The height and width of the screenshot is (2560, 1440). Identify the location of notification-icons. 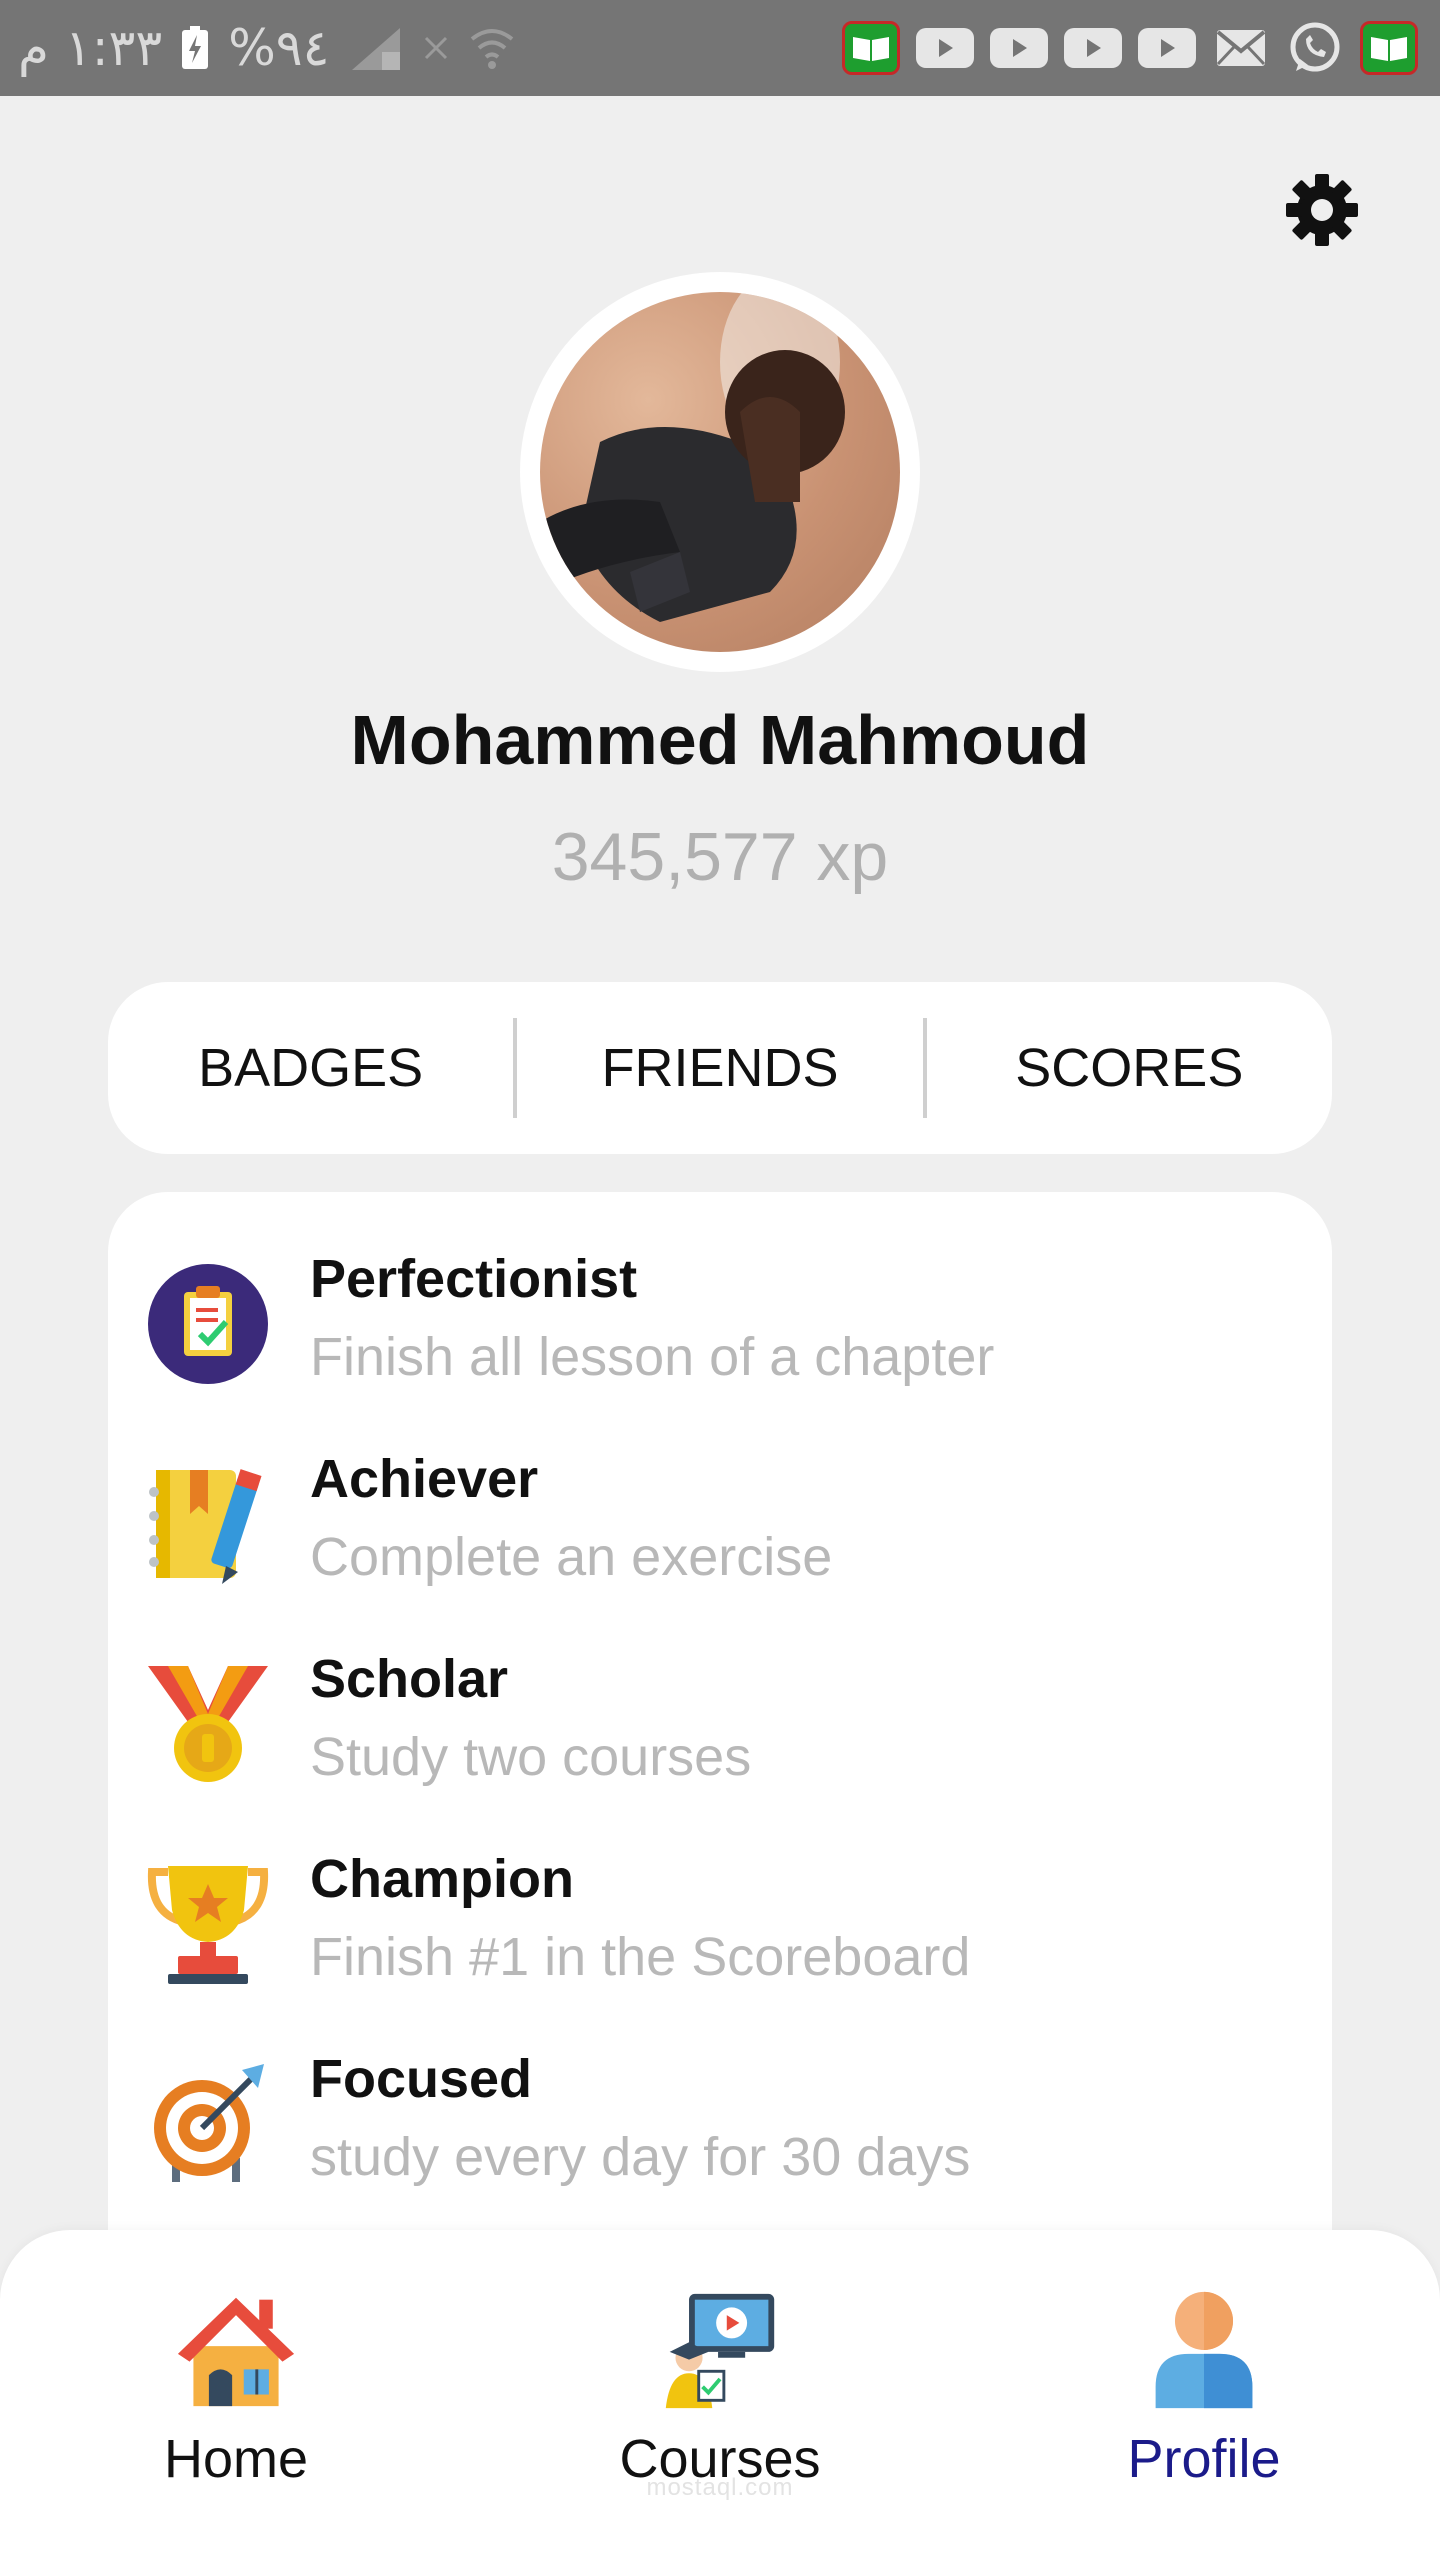
(1130, 48).